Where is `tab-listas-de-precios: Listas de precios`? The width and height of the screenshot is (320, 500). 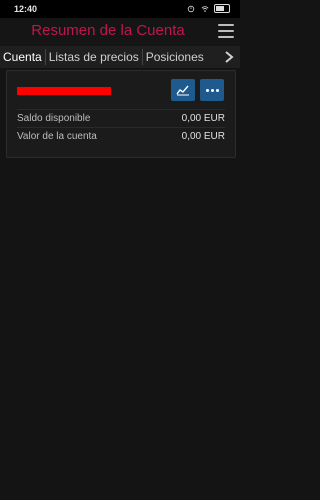
tab-listas-de-precios: Listas de precios is located at coordinates (94, 57).